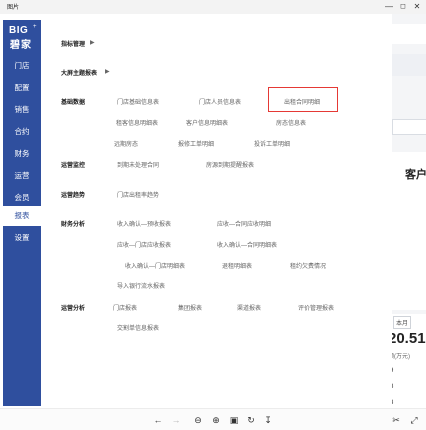 This screenshot has width=426, height=430. Describe the element at coordinates (272, 143) in the screenshot. I see `report-link: 投诉工单明细` at that location.